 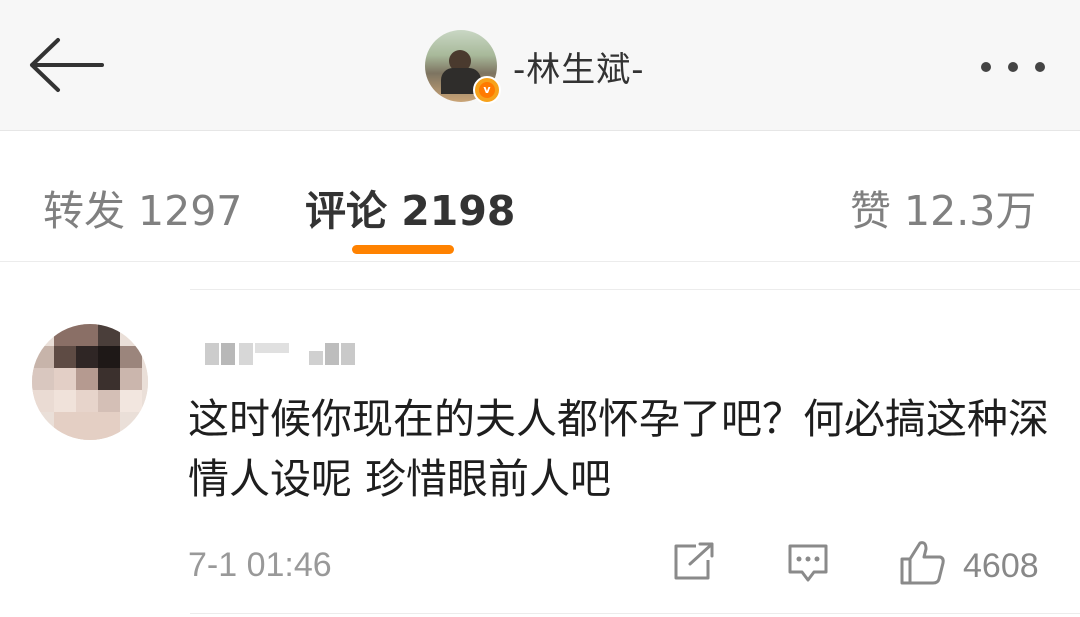 What do you see at coordinates (458, 211) in the screenshot?
I see `tab-comments-count: 2198` at bounding box center [458, 211].